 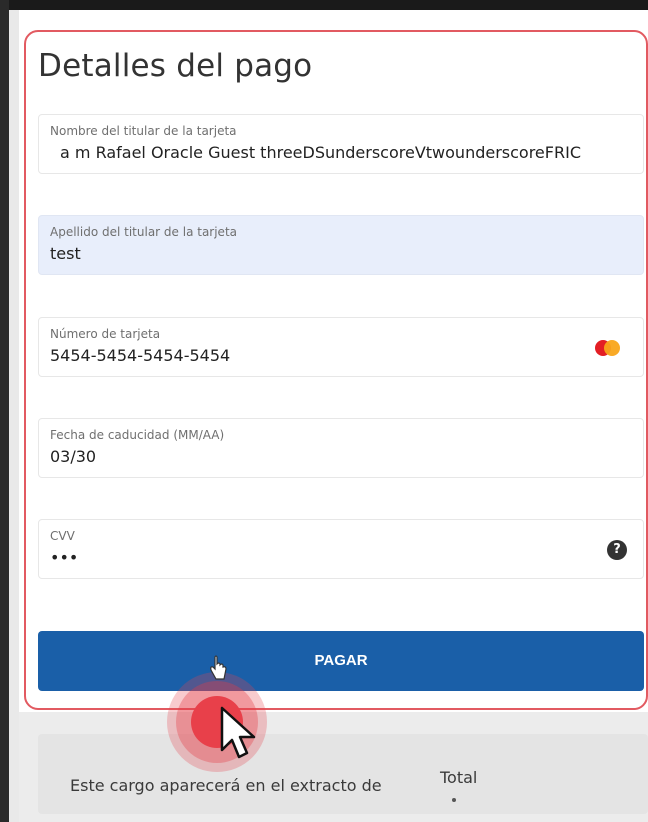 I want to click on total-value-partial, so click(x=454, y=800).